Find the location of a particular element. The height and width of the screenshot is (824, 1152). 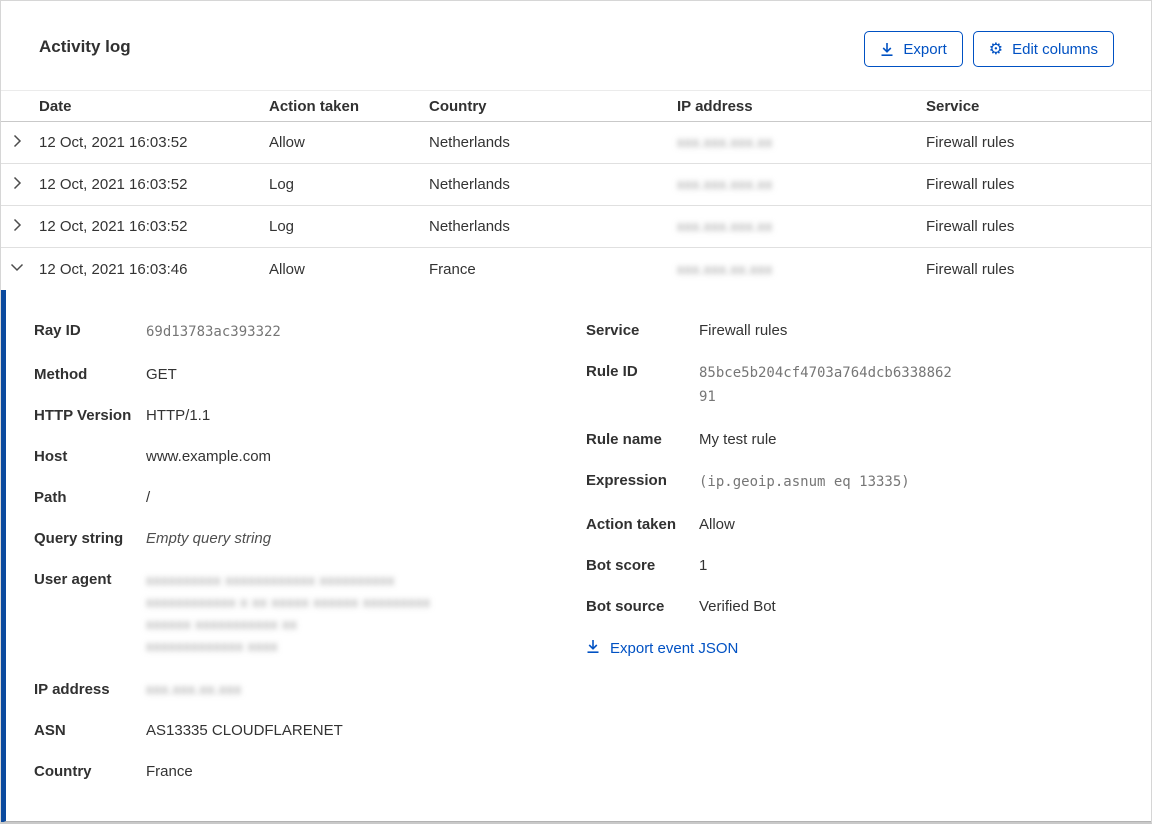

rule-id-value: 85bce5b204cf4703a764dcb633886291 is located at coordinates (825, 385).